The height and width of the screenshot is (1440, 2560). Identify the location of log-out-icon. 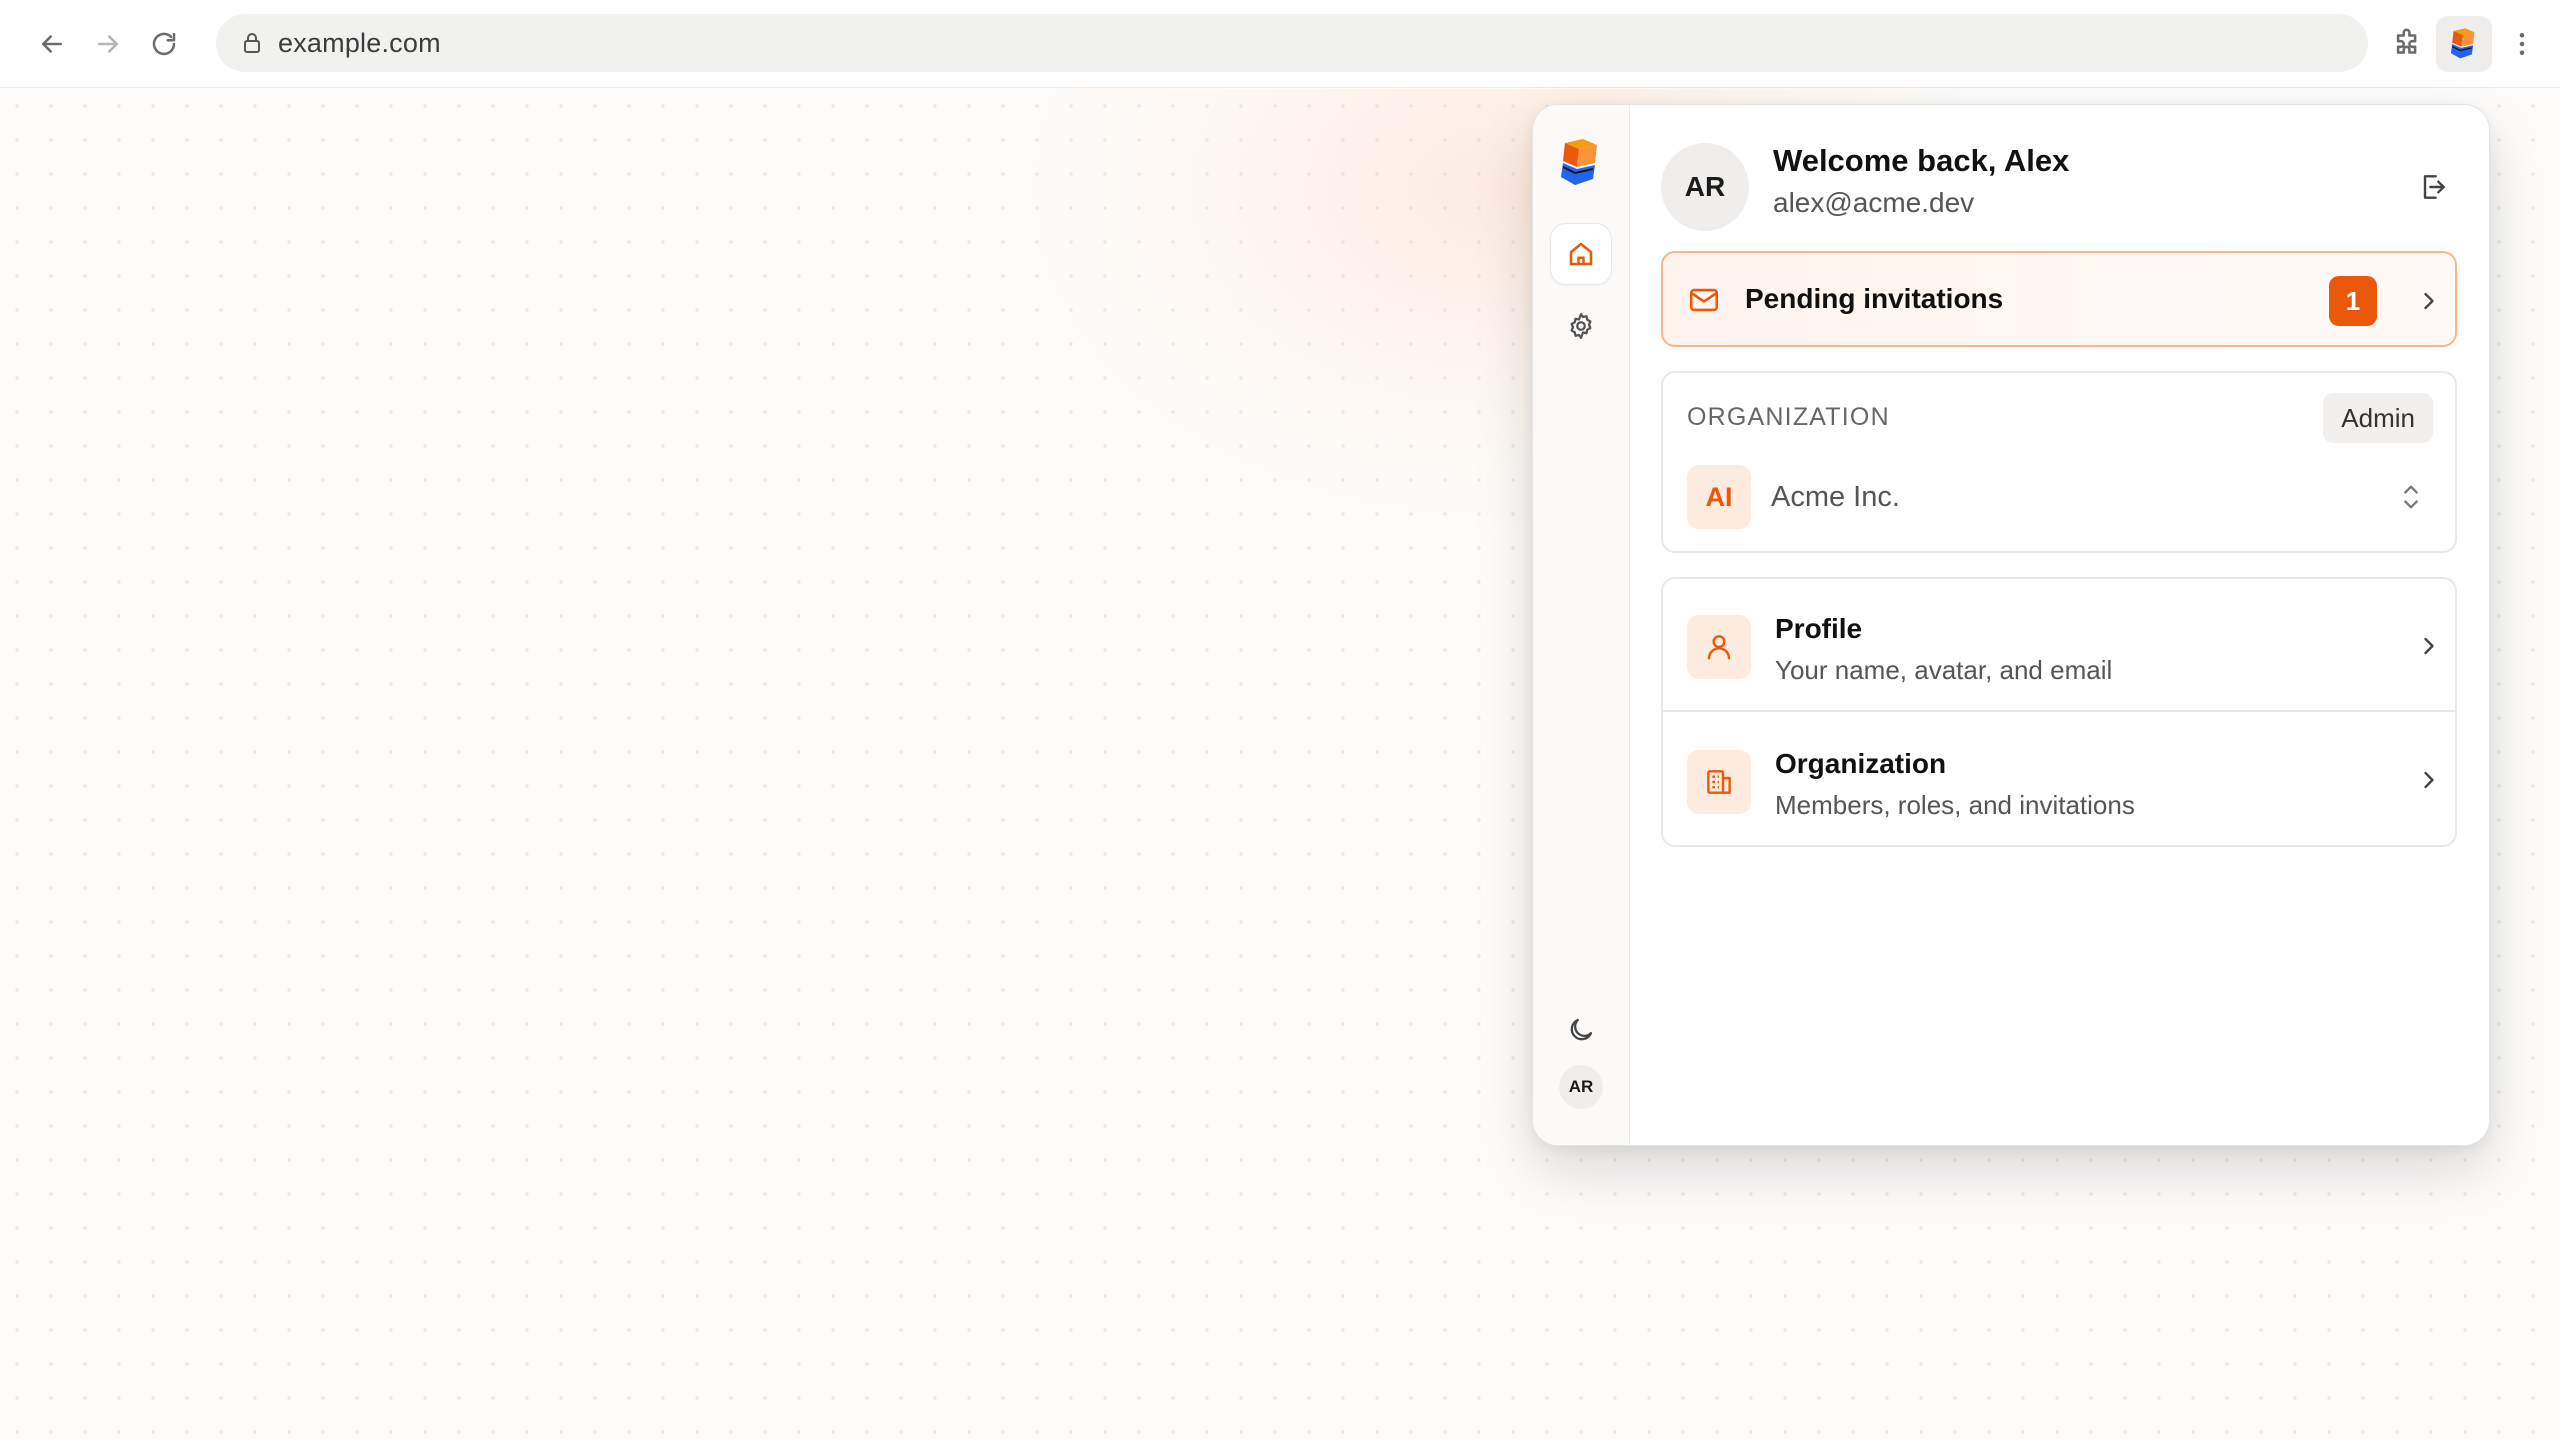
(2434, 187).